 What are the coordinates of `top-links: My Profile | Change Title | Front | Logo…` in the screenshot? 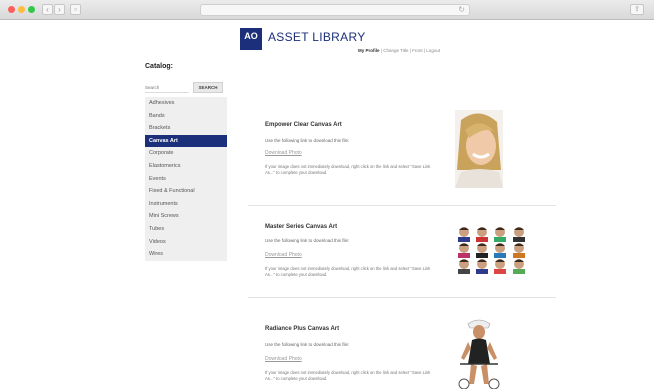 It's located at (399, 50).